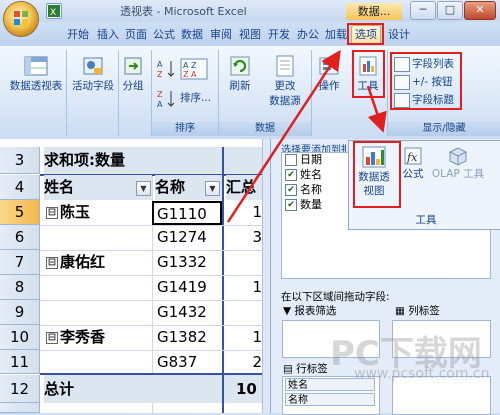  I want to click on office-logo-icon, so click(21, 18).